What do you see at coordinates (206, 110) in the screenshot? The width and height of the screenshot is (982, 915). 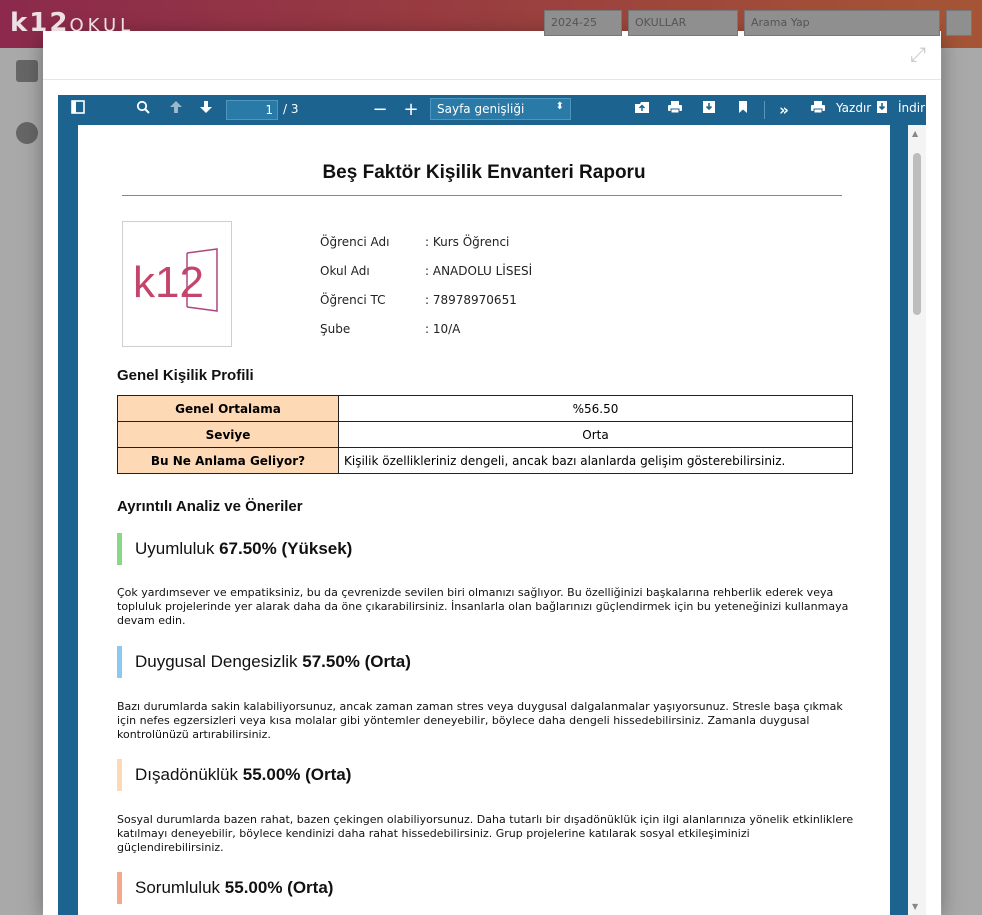 I see `next-page-icon` at bounding box center [206, 110].